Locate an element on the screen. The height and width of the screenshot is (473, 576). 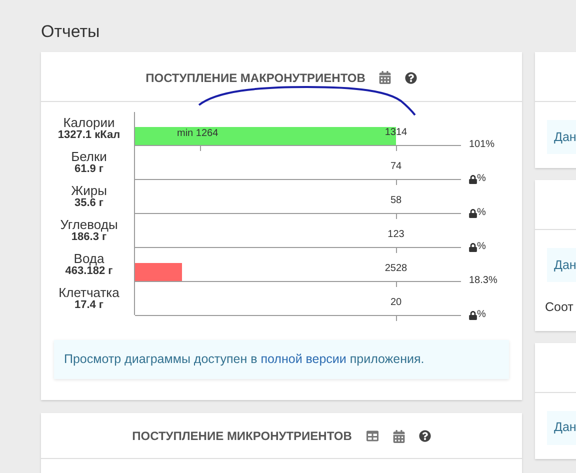
goal-value: 2528 is located at coordinates (396, 269).